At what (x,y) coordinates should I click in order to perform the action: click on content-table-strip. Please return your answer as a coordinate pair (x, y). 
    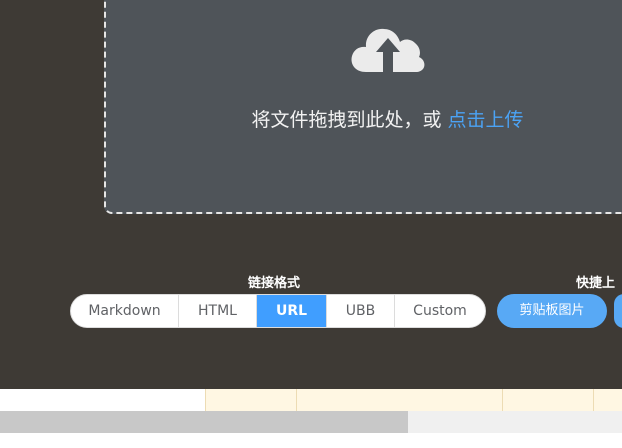
    Looking at the image, I should click on (311, 400).